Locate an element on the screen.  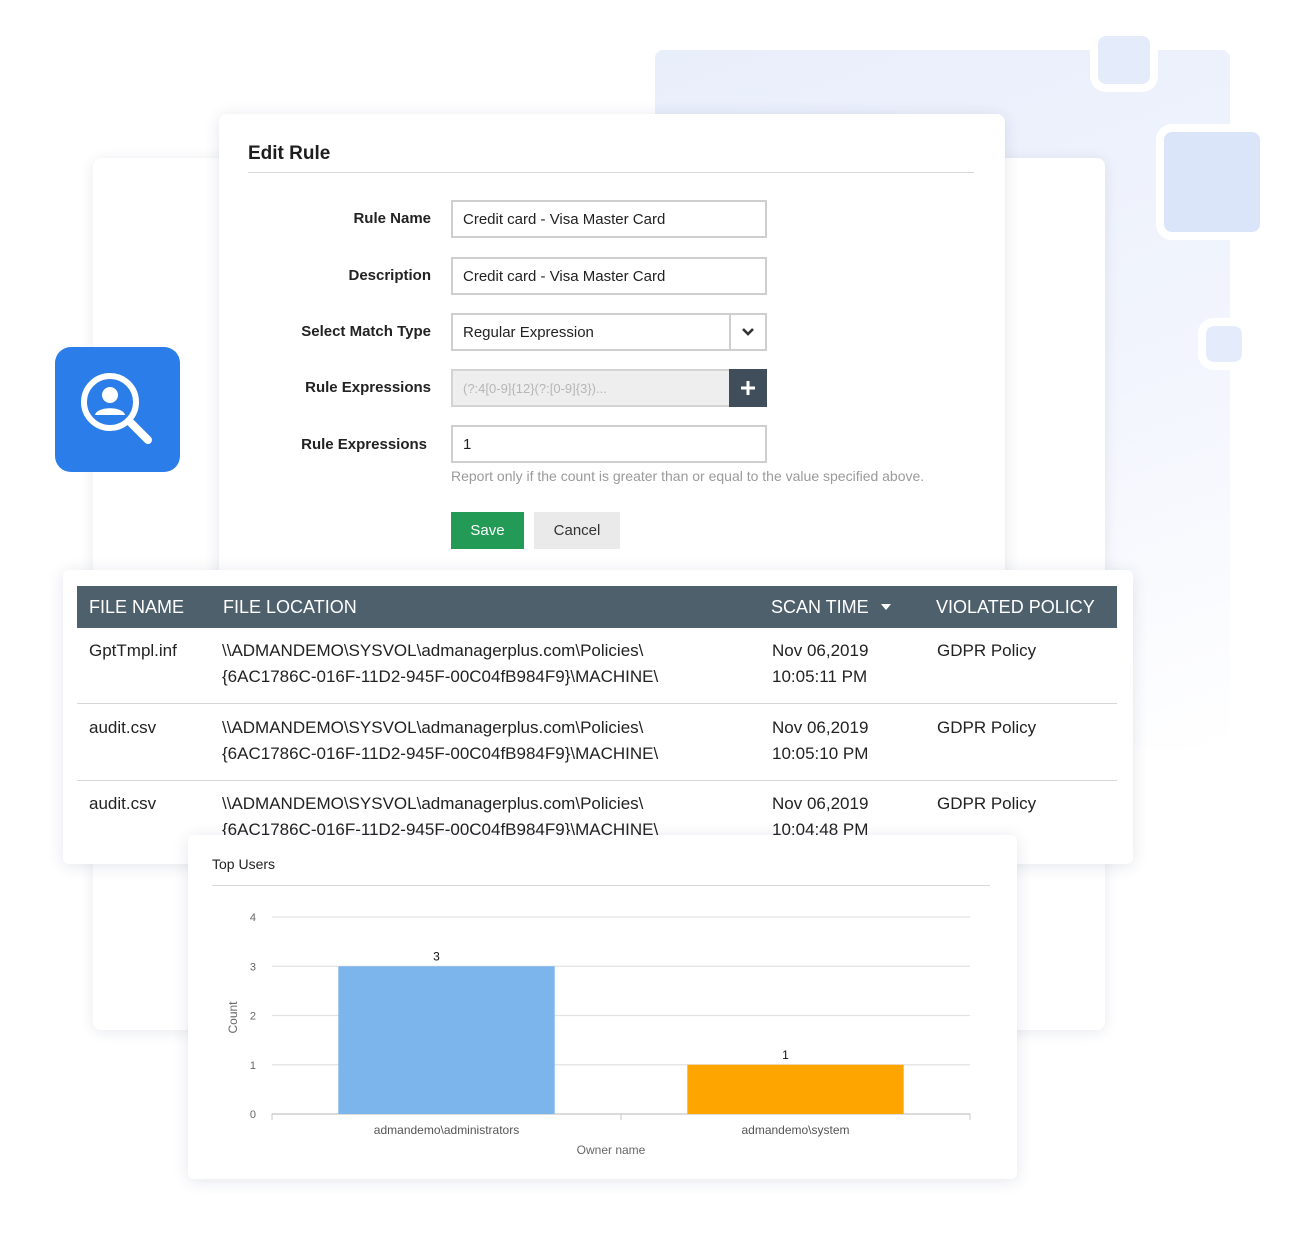
y-tick-label: 4 is located at coordinates (253, 918).